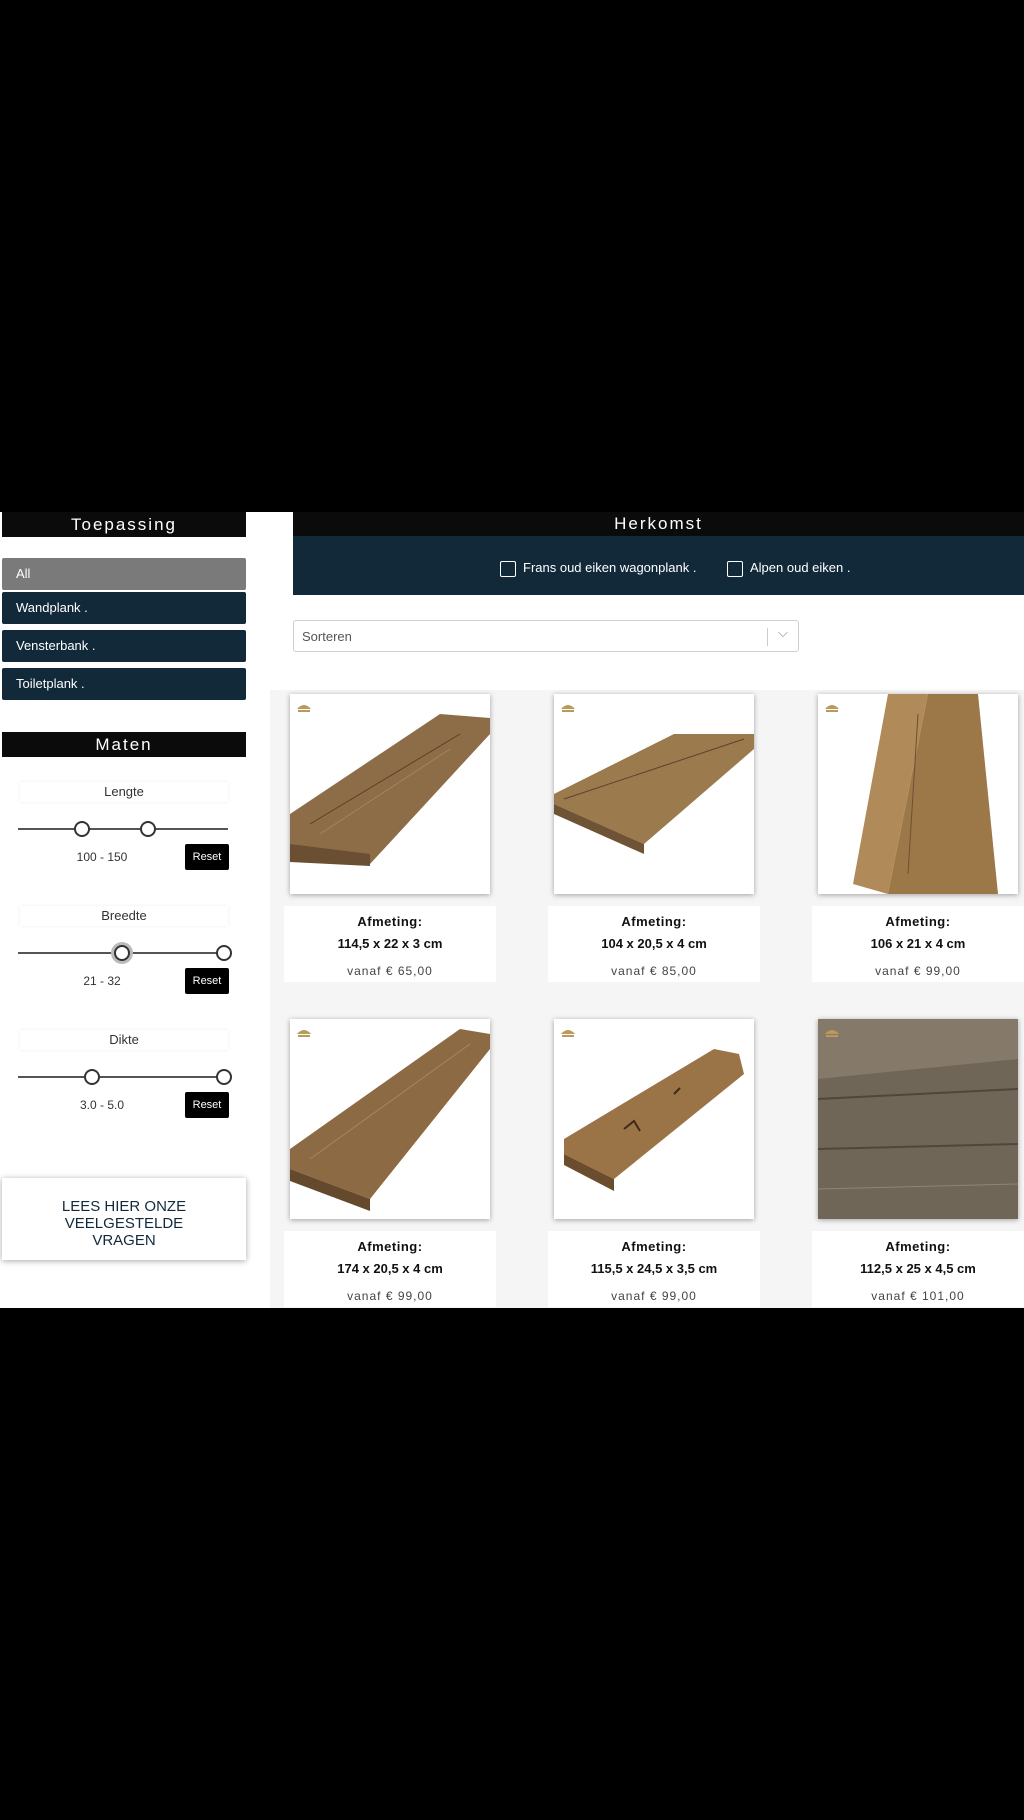 The height and width of the screenshot is (1820, 1024). What do you see at coordinates (102, 857) in the screenshot?
I see `lengte-value: 100 - 150` at bounding box center [102, 857].